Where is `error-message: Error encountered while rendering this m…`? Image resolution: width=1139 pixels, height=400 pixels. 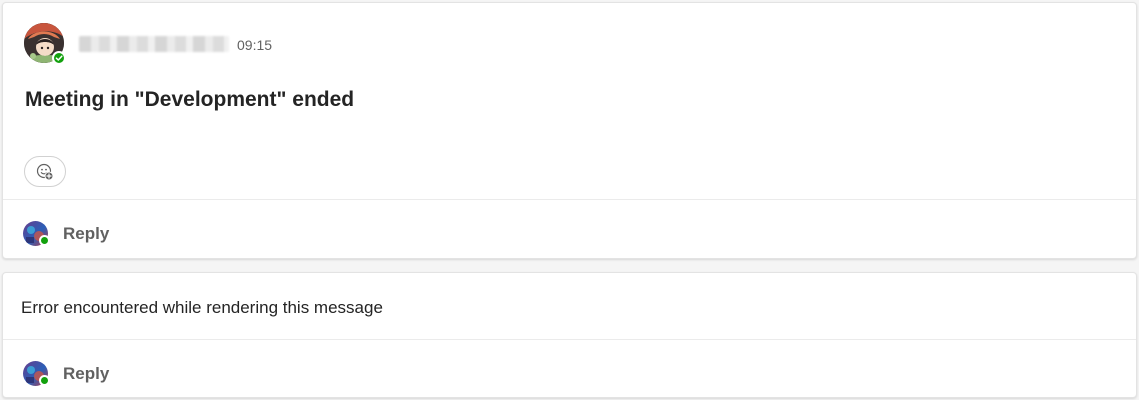
error-message: Error encountered while rendering this m… is located at coordinates (202, 307).